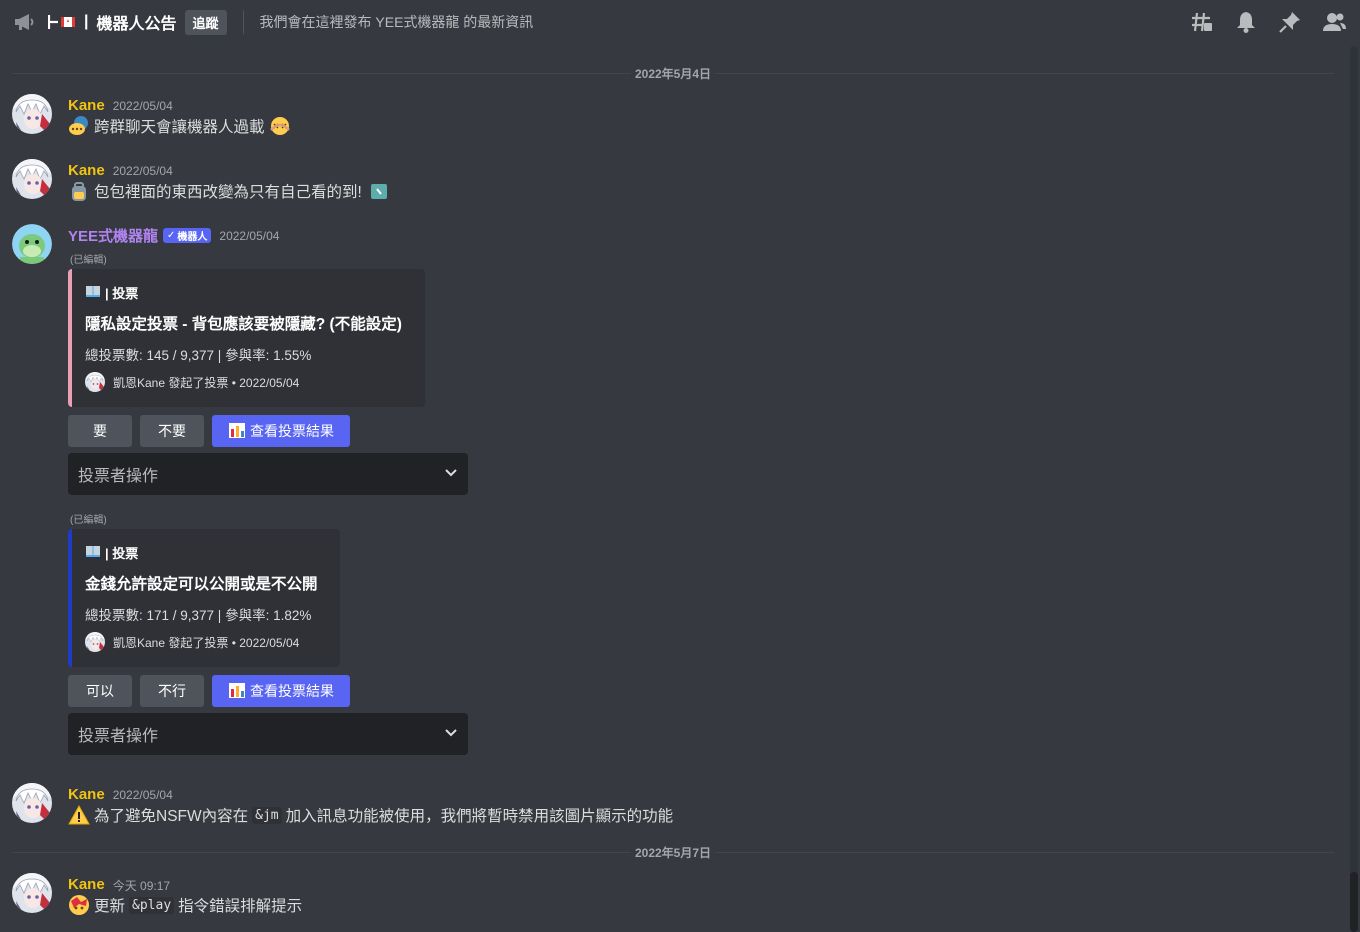 The image size is (1360, 932). Describe the element at coordinates (228, 192) in the screenshot. I see `message-text: 包包裡面的東西改變為只有自己看的到!` at that location.